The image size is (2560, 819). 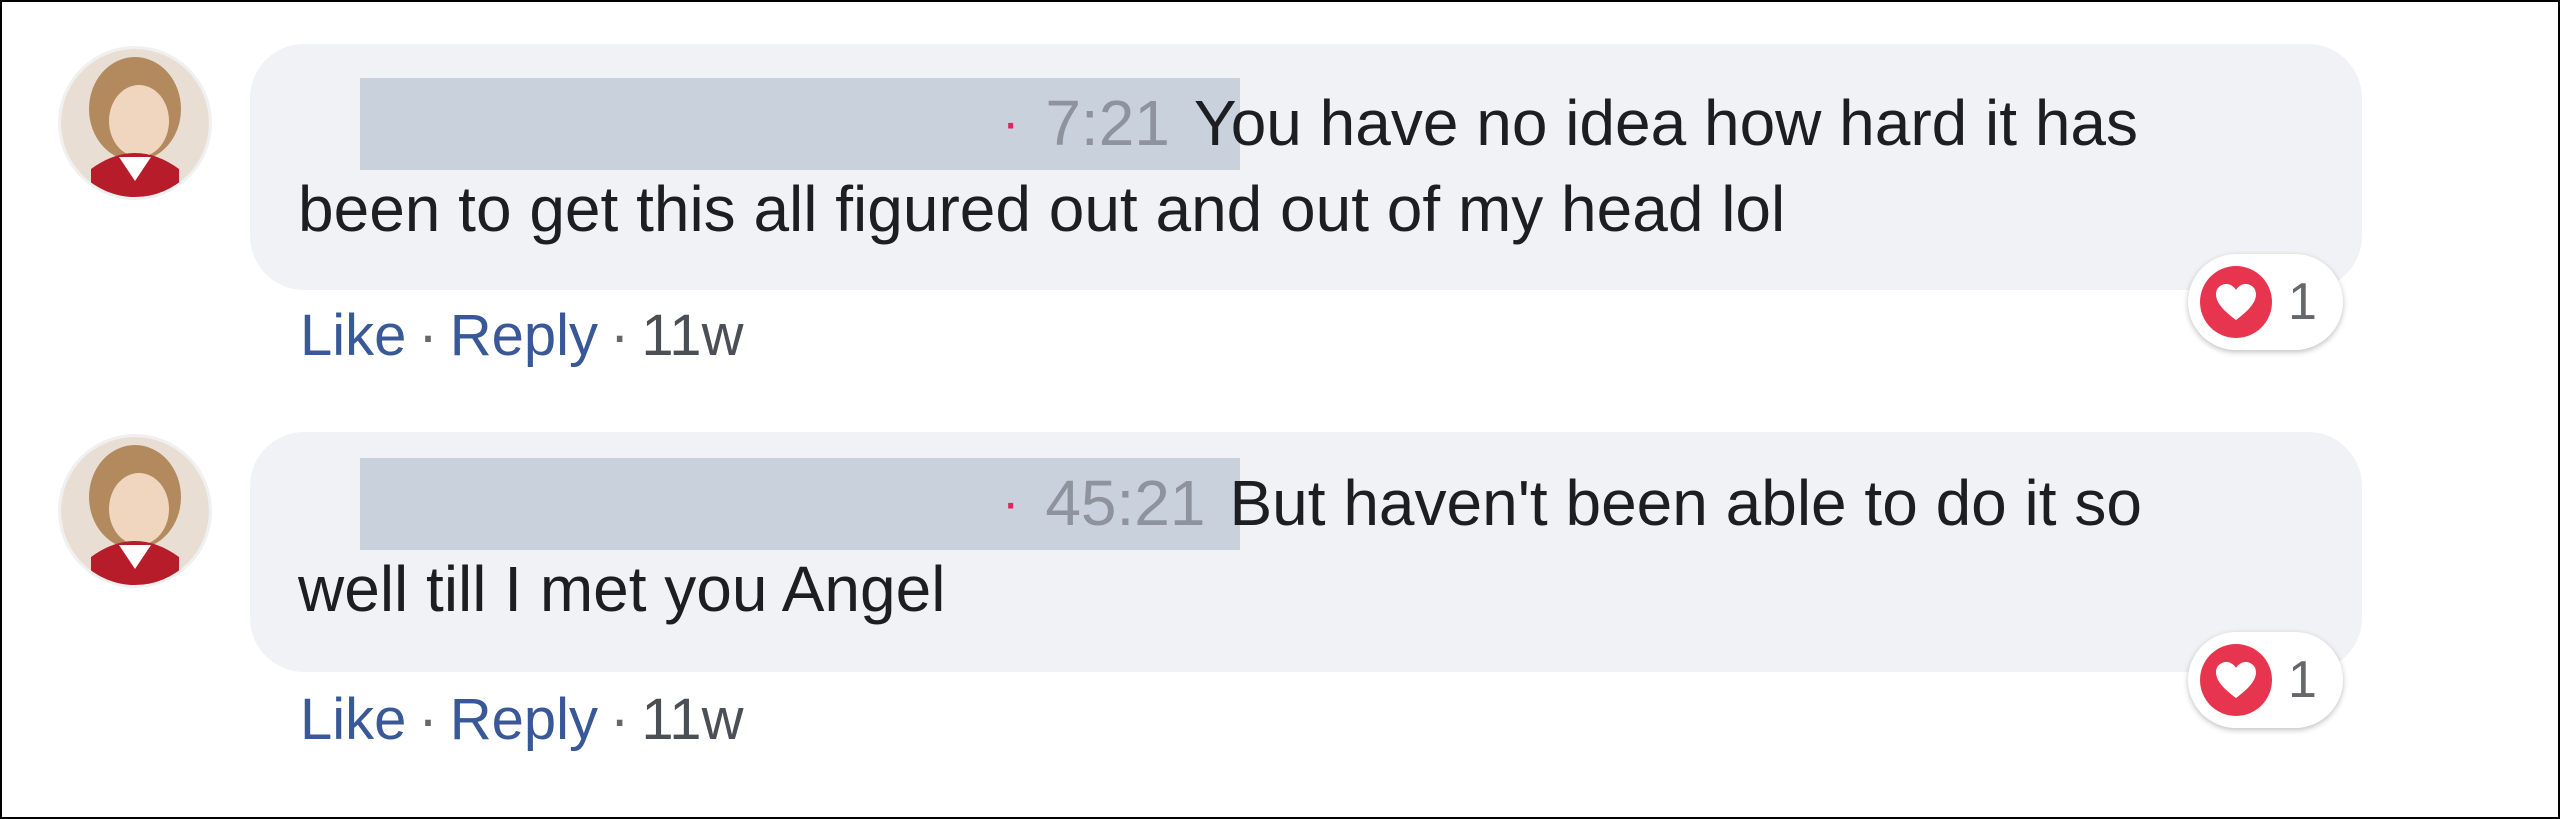 I want to click on comment-text-line: · 7:21 You have no idea how hard it has, so click(x=1570, y=123).